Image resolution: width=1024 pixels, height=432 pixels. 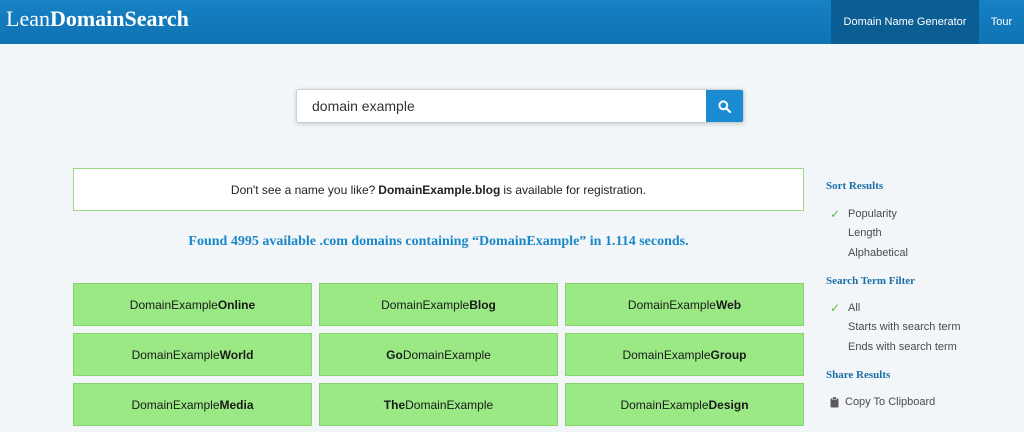 I want to click on domain-keyword: Go, so click(x=394, y=354).